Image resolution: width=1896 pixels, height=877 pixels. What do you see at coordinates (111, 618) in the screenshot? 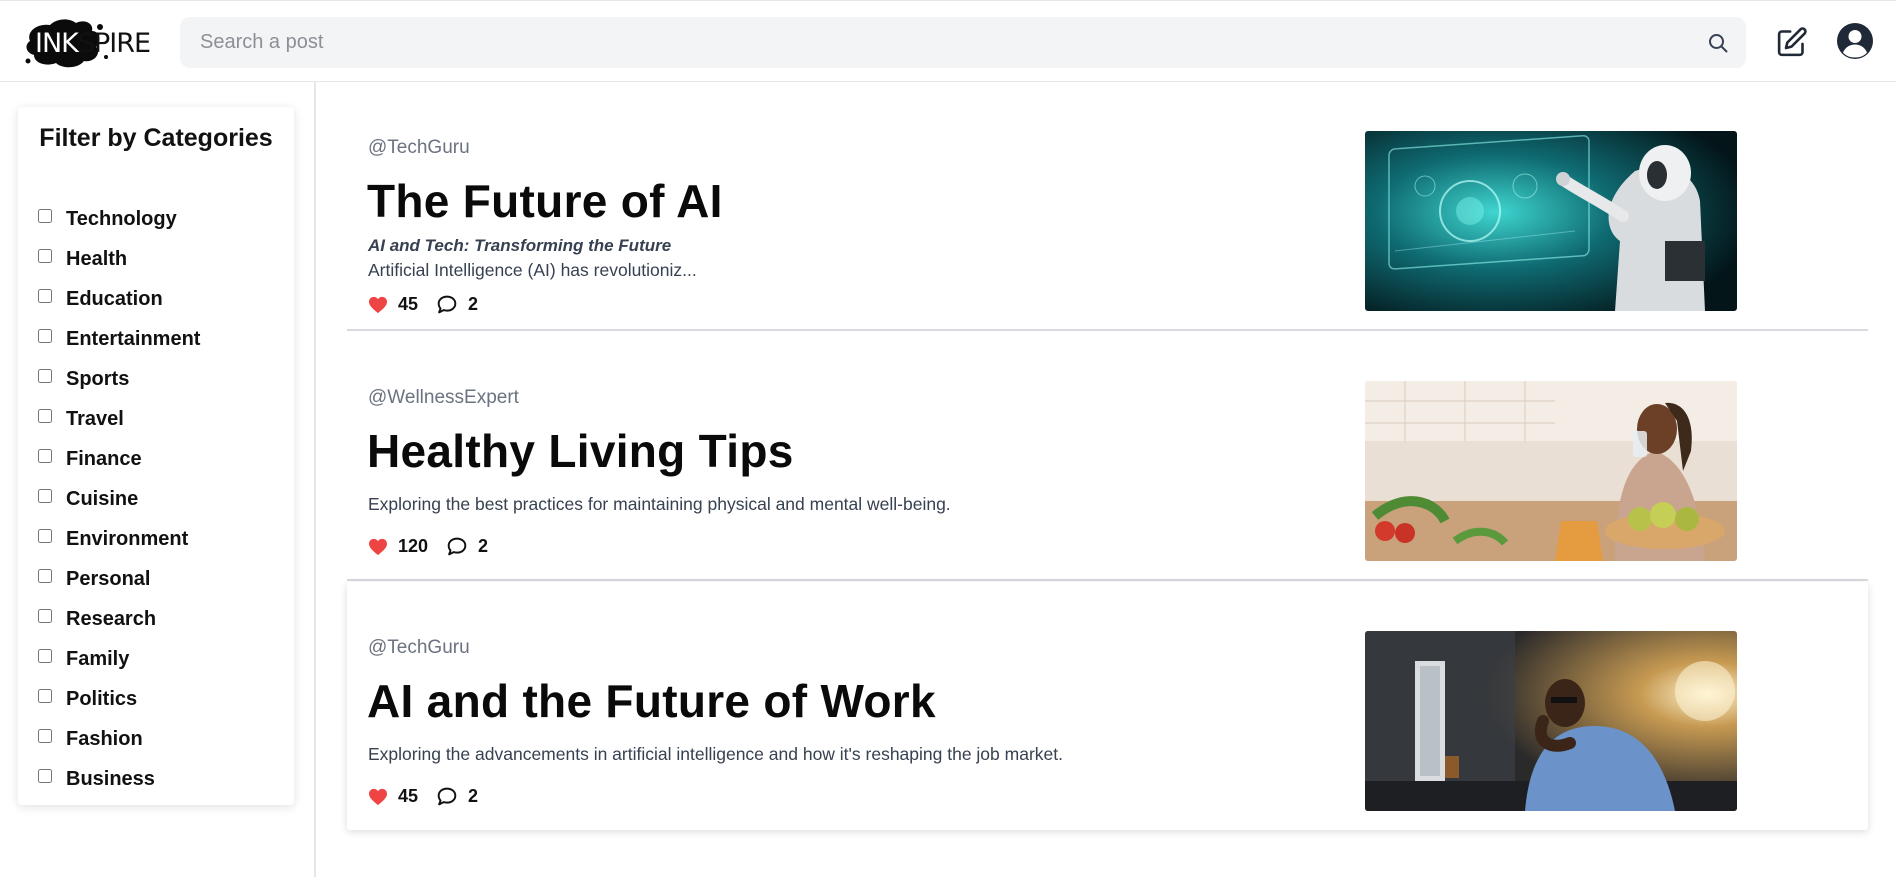
I see `category-label: Research` at bounding box center [111, 618].